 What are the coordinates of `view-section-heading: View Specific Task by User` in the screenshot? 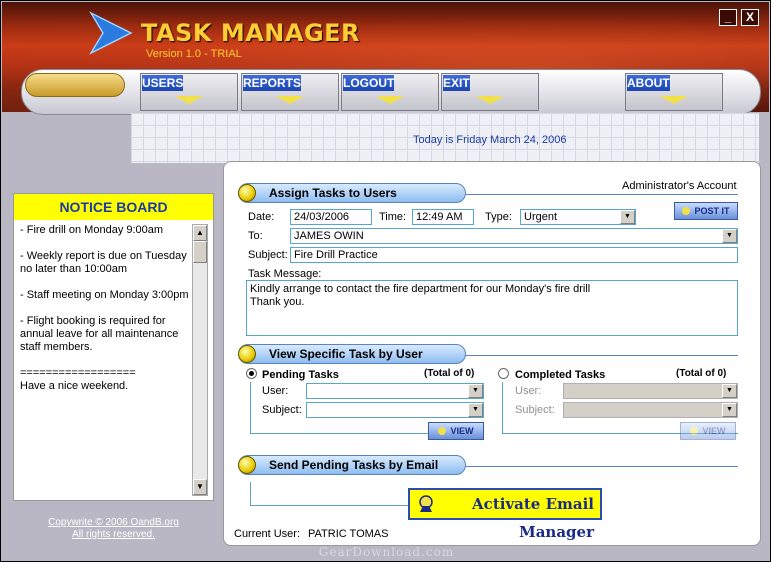 It's located at (352, 354).